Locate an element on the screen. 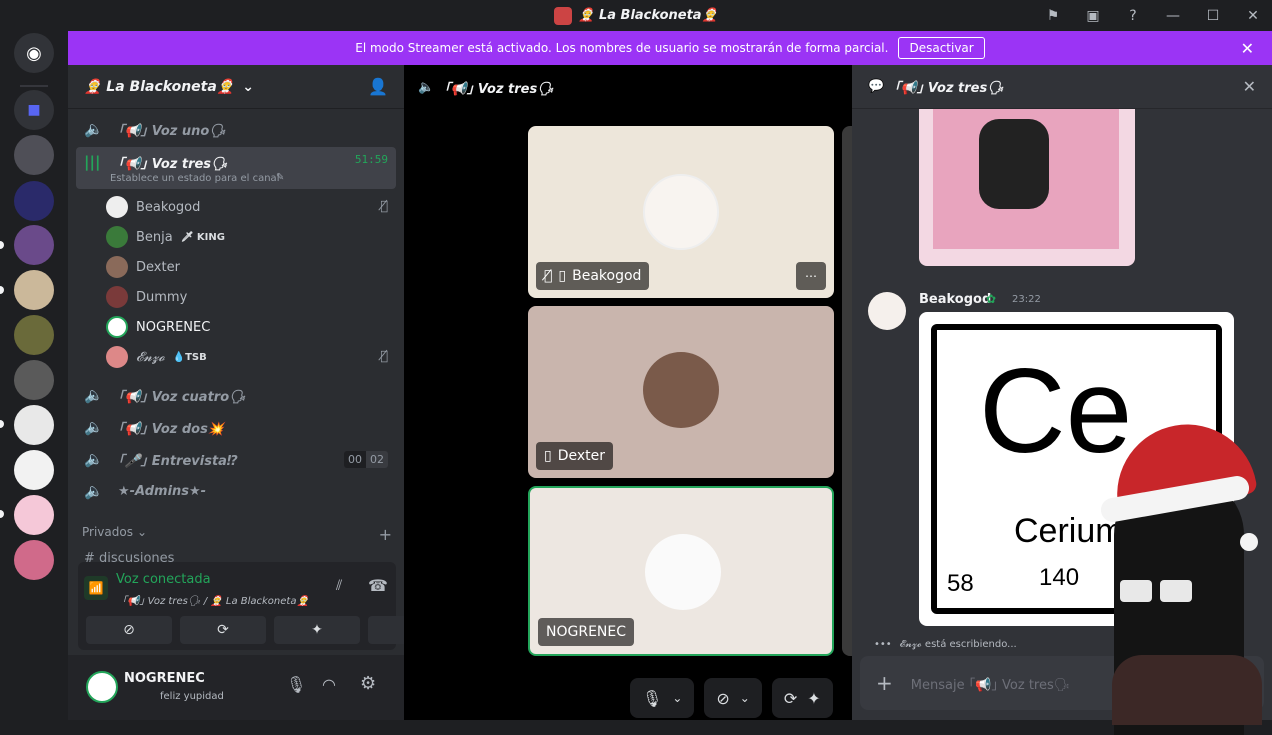 The image size is (1272, 735). voice-location: ｢📢｣ Voz tres🗣 / 🤶 La Blackoneta🤶 is located at coordinates (215, 599).